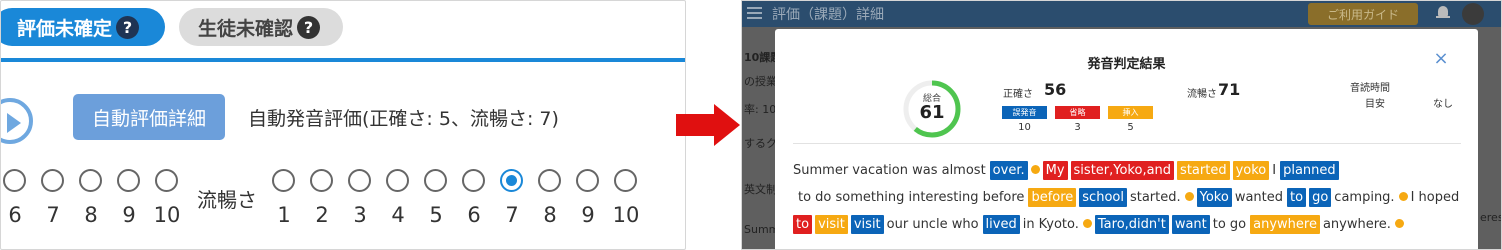 The height and width of the screenshot is (250, 1502). Describe the element at coordinates (760, 189) in the screenshot. I see `bg-text: 英文制` at that location.